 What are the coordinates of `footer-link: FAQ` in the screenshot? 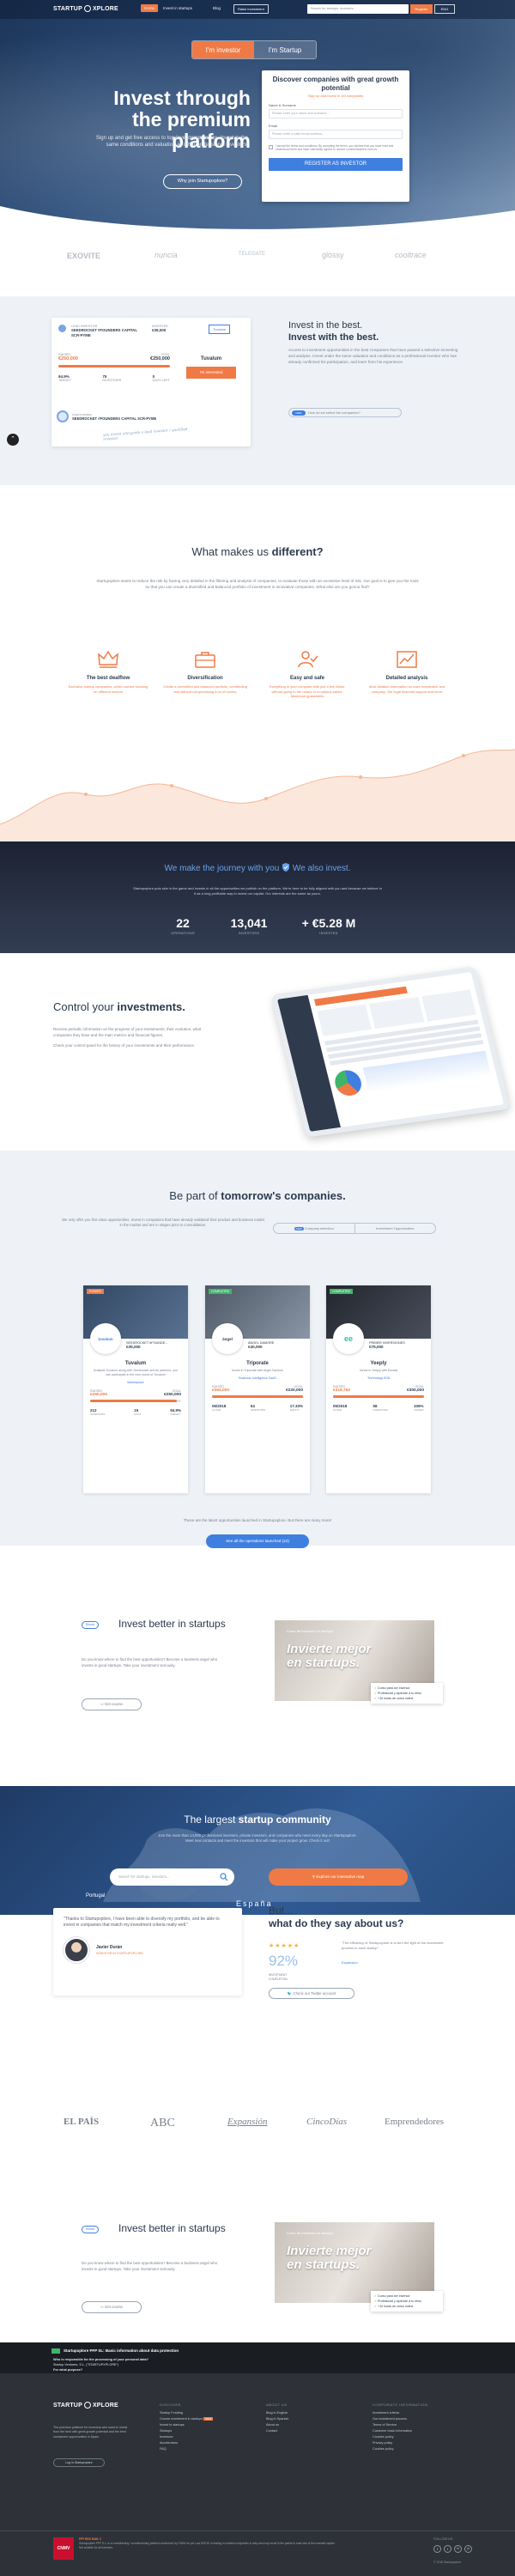 It's located at (186, 2449).